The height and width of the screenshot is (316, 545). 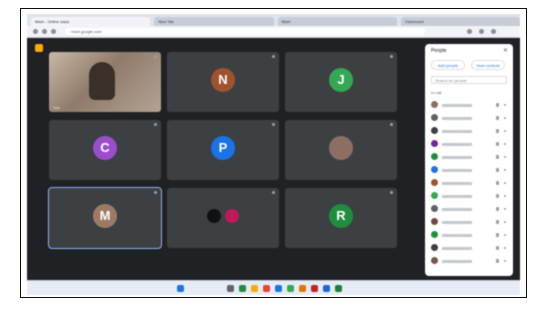 What do you see at coordinates (341, 82) in the screenshot?
I see `participant-tile: J` at bounding box center [341, 82].